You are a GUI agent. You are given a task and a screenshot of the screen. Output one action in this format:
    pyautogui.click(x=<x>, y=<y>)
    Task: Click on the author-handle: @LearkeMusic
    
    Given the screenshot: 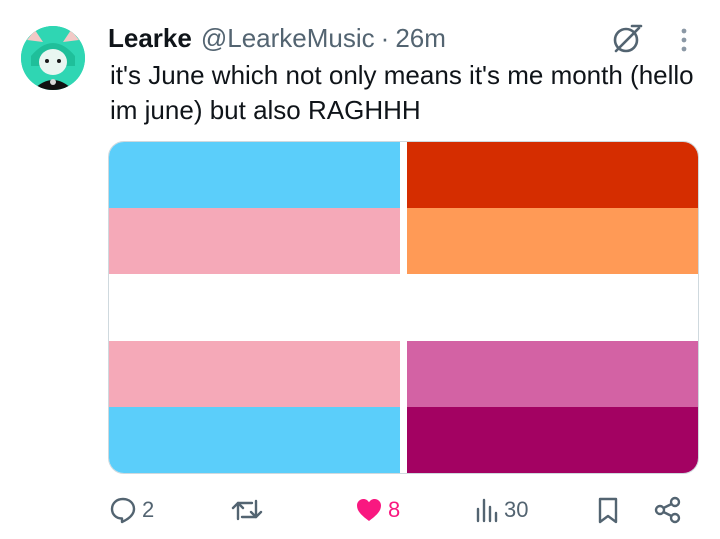 What is the action you would take?
    pyautogui.click(x=288, y=38)
    